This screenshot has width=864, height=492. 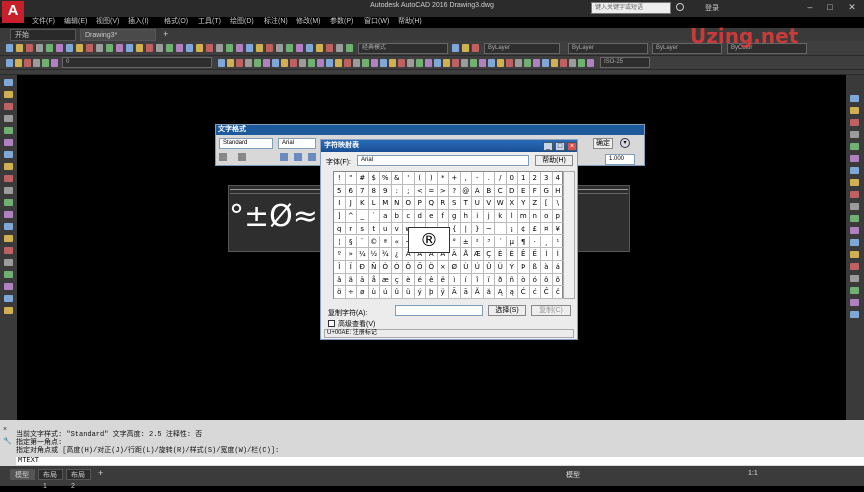 I want to click on character-cell: f, so click(x=443, y=216).